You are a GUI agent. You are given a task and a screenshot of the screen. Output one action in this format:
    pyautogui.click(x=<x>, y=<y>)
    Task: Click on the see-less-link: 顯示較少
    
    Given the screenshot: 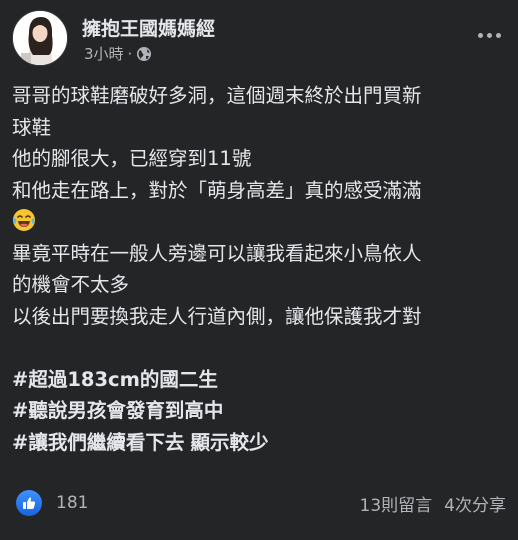 What is the action you would take?
    pyautogui.click(x=230, y=442)
    